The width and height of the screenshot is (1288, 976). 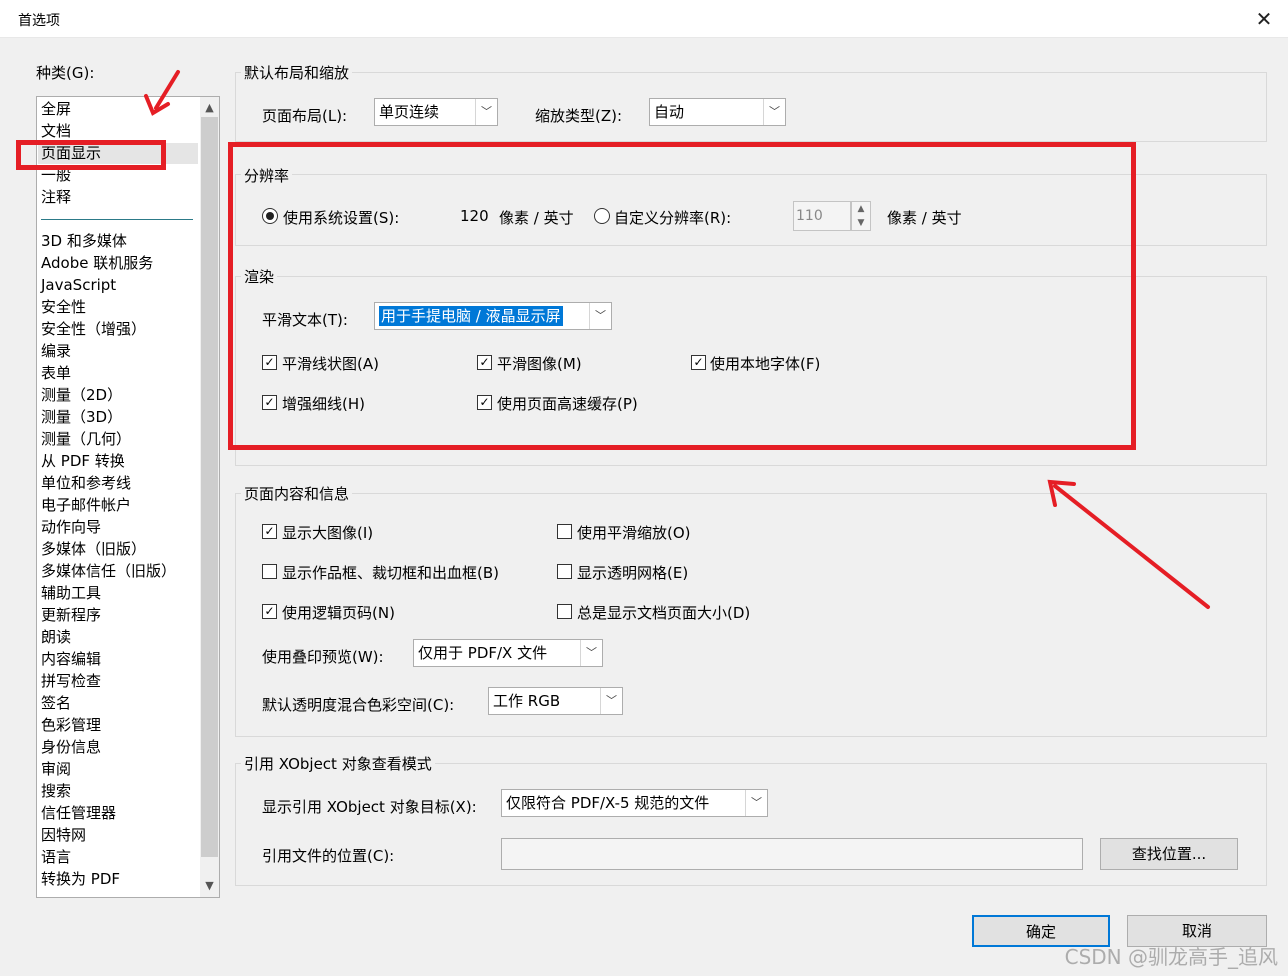 What do you see at coordinates (1131, 546) in the screenshot?
I see `arrow-to-settings` at bounding box center [1131, 546].